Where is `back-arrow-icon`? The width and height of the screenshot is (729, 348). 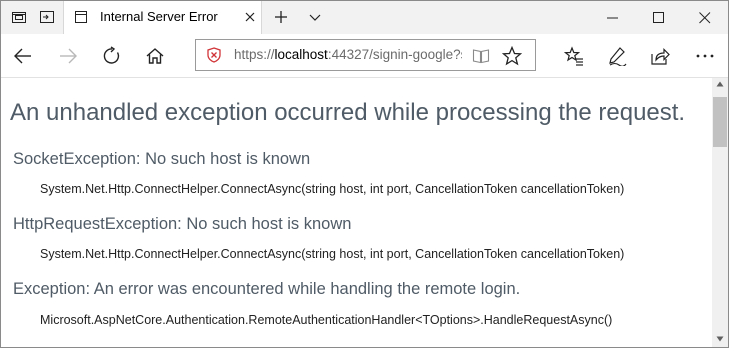 back-arrow-icon is located at coordinates (23, 56).